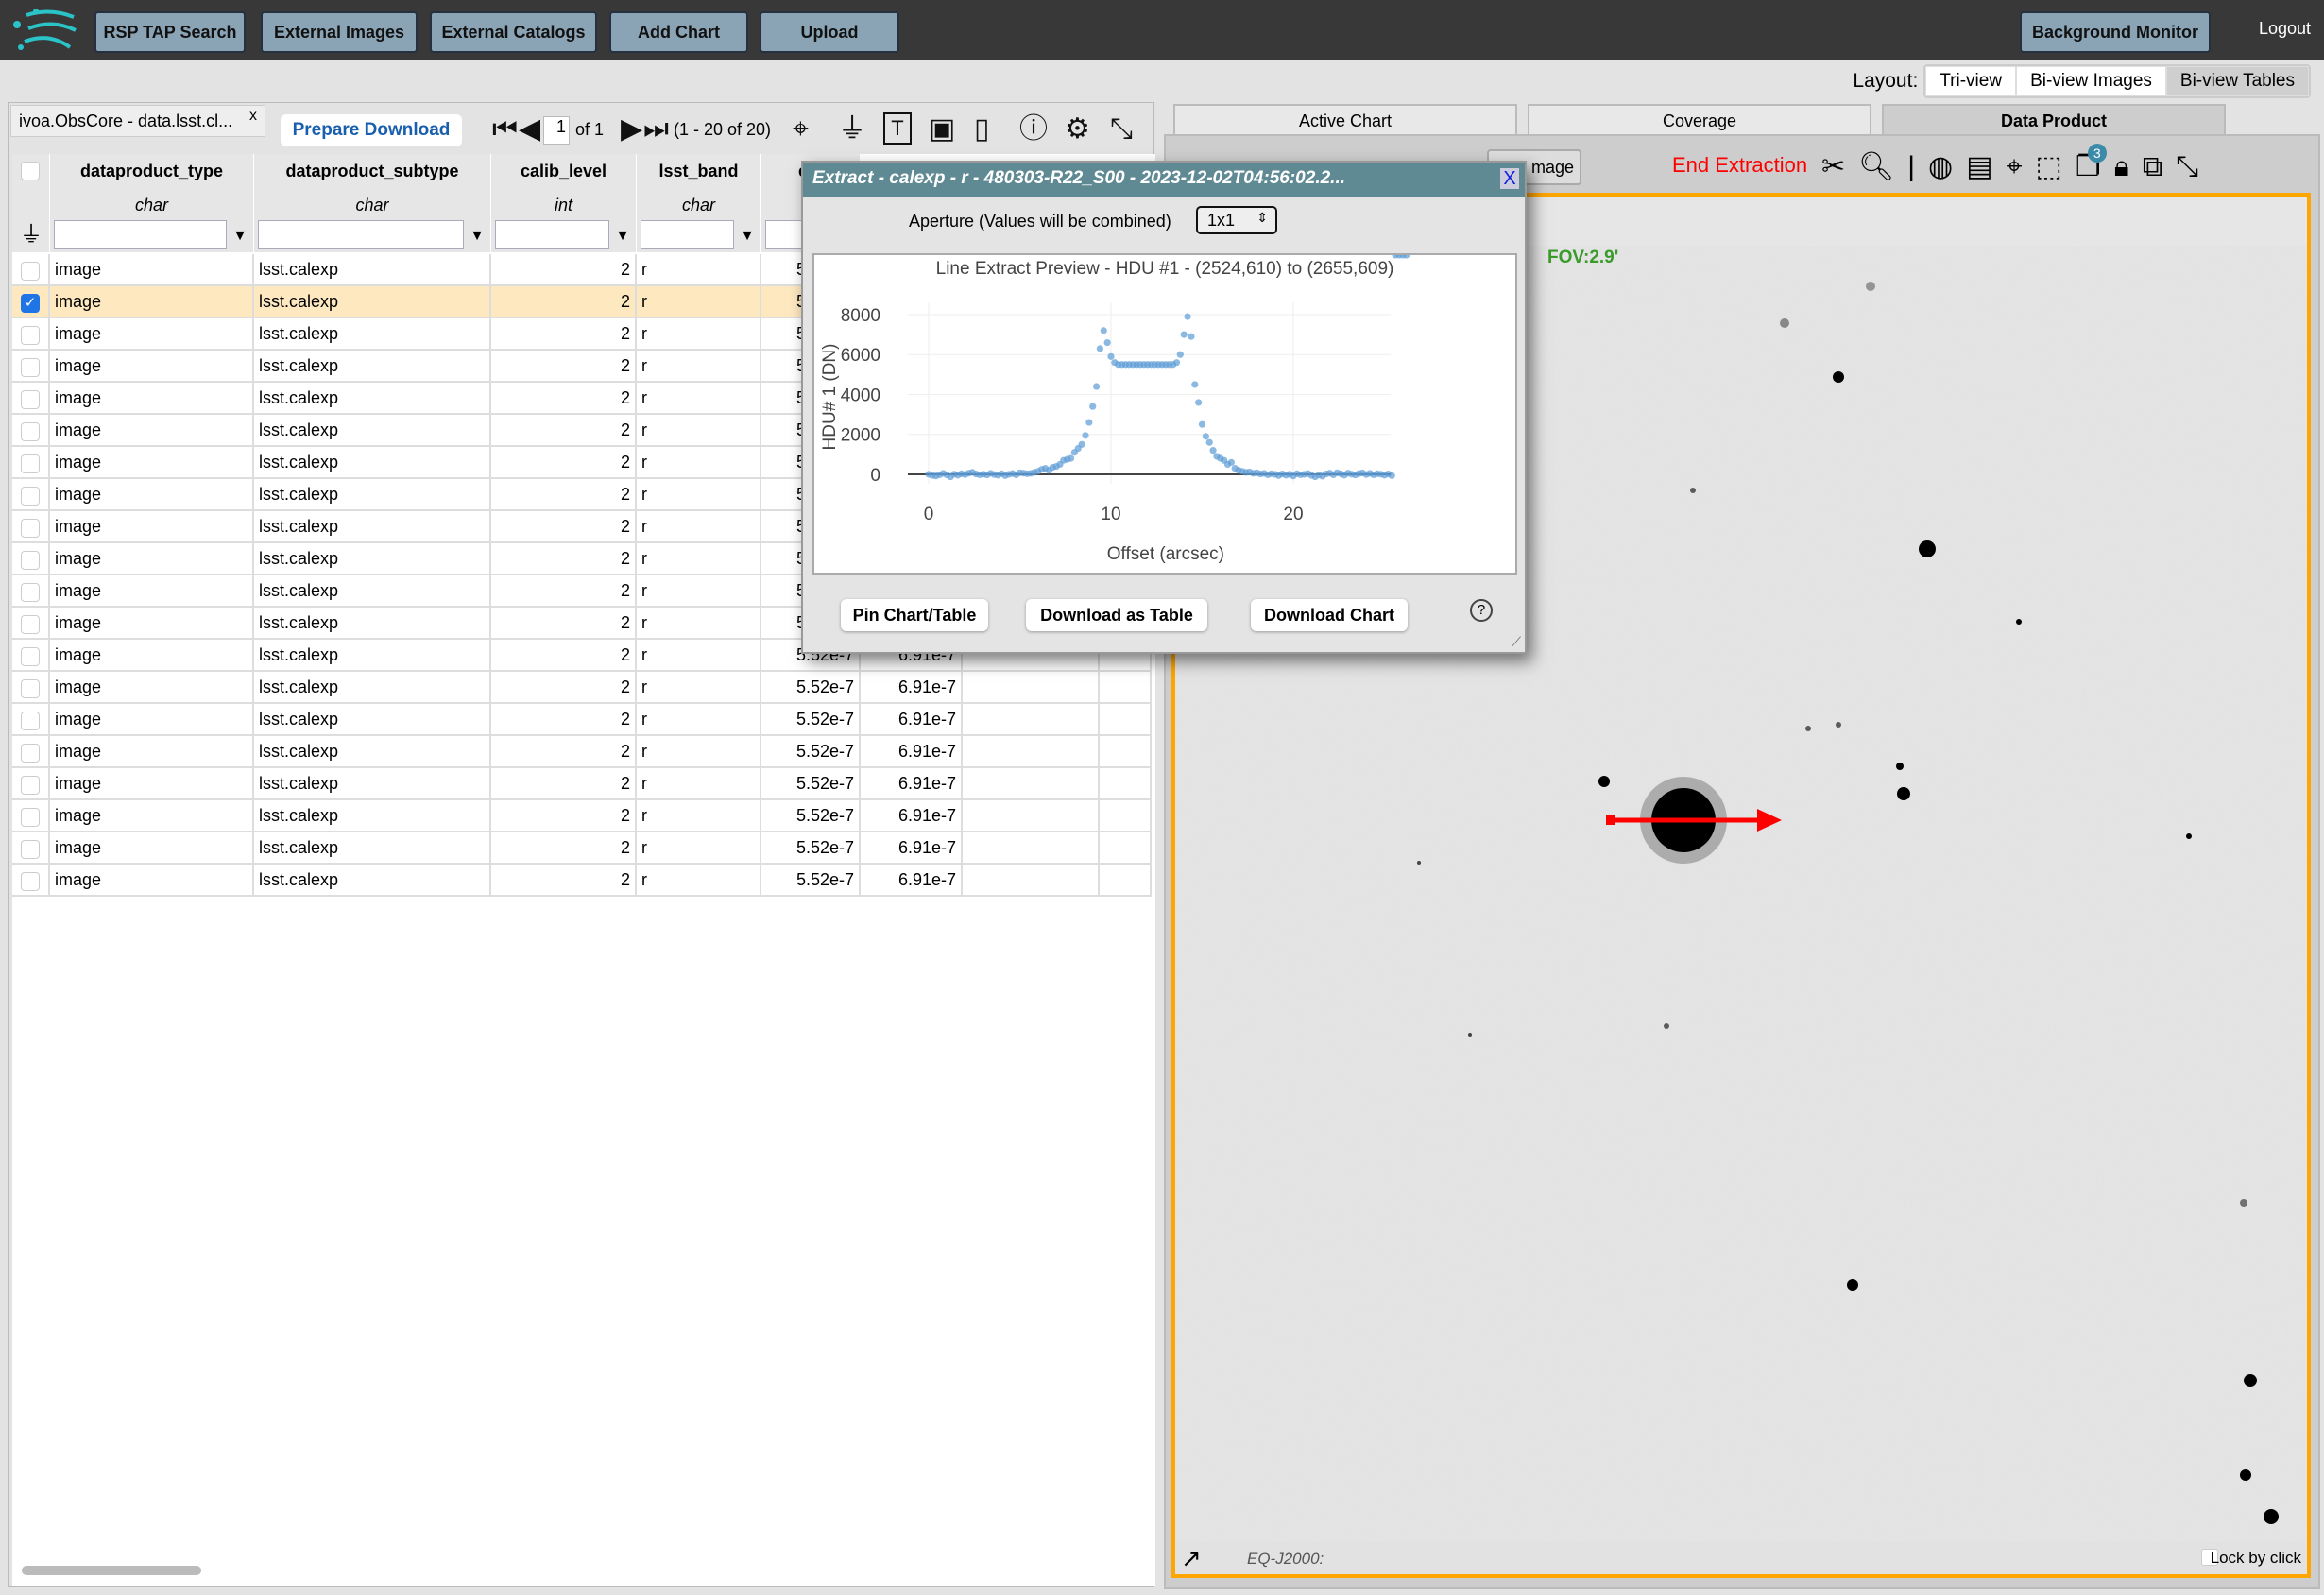 The width and height of the screenshot is (2324, 1595). What do you see at coordinates (1699, 121) in the screenshot?
I see `tab-coverage: Coverage` at bounding box center [1699, 121].